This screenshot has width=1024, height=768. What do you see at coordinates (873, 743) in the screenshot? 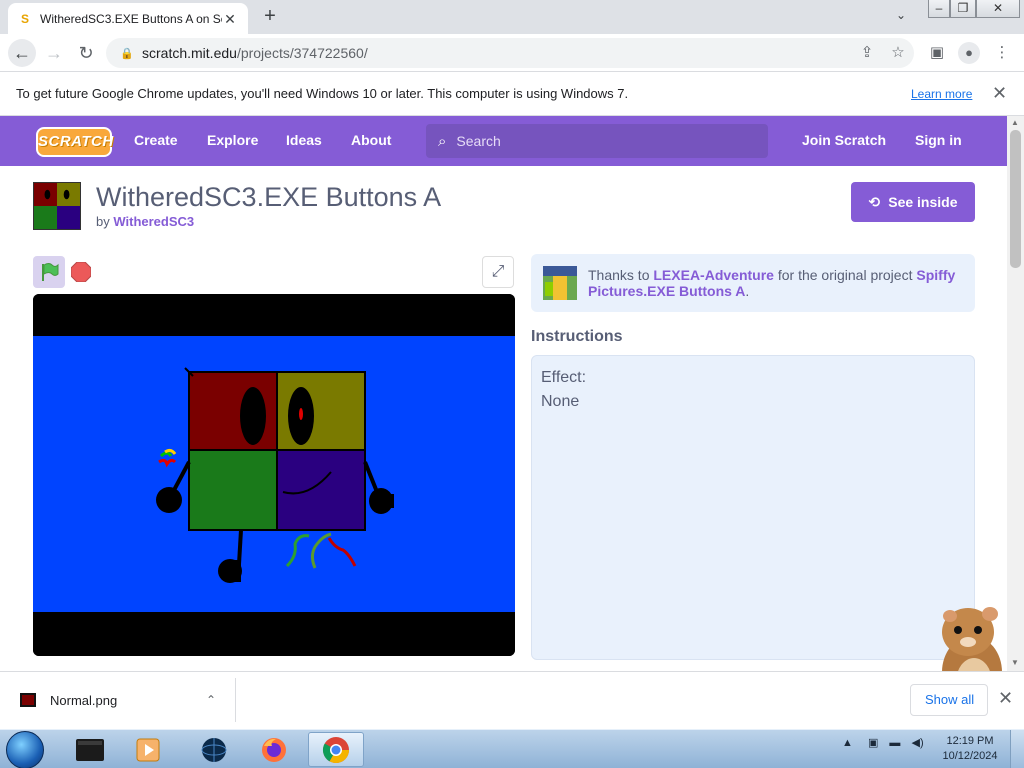
I see `tray-app-icon: ▣` at bounding box center [873, 743].